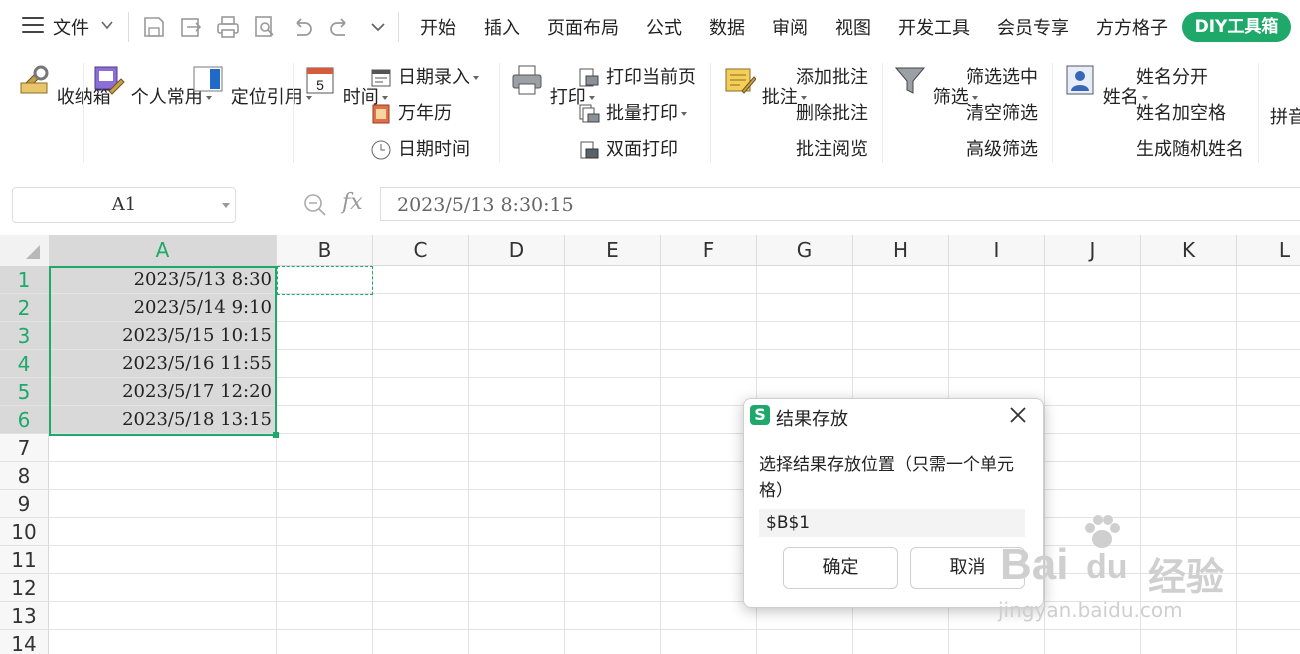 The height and width of the screenshot is (654, 1300). What do you see at coordinates (727, 27) in the screenshot?
I see `tab-data: 数据` at bounding box center [727, 27].